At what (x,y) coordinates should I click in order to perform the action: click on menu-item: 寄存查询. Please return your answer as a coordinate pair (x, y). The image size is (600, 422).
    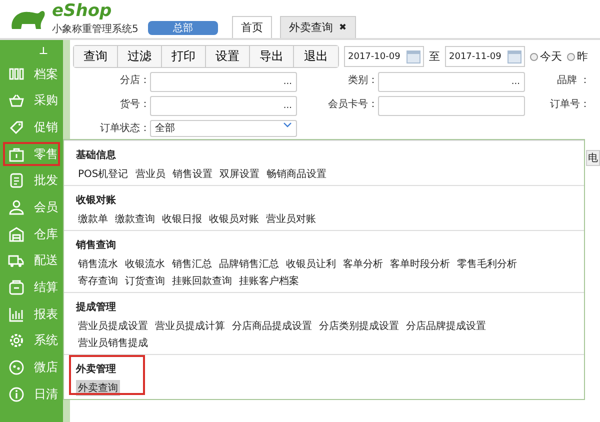
    Looking at the image, I should click on (98, 281).